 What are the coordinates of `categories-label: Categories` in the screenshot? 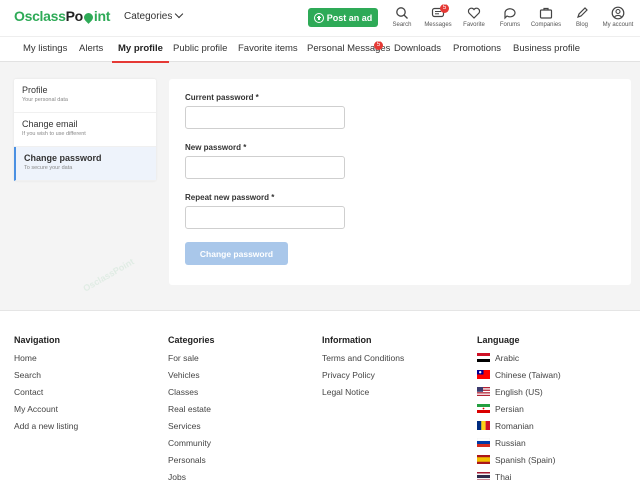 It's located at (148, 16).